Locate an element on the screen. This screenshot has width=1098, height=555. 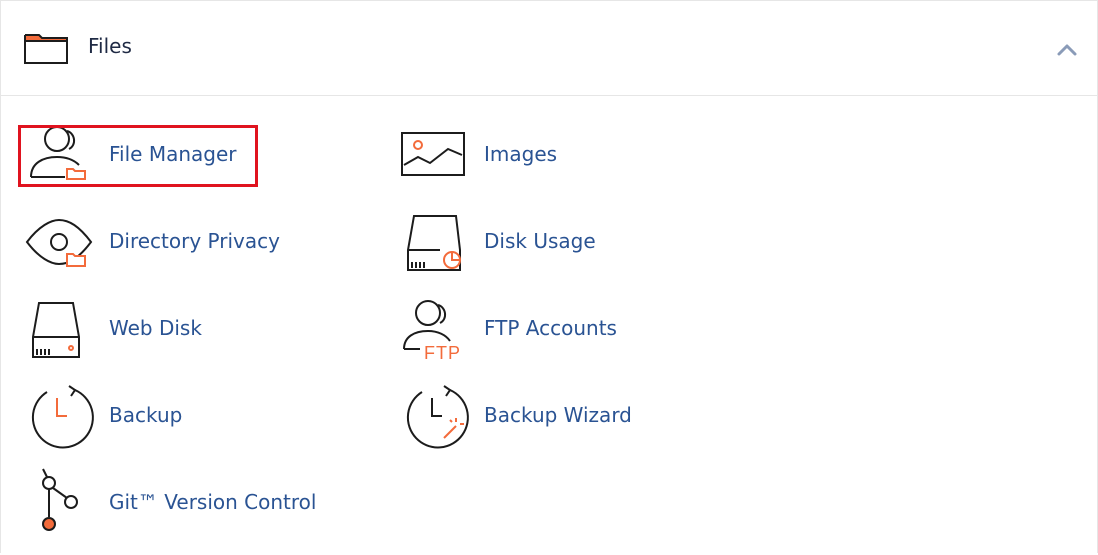
ftp-accounts-link: FTP FTP Accounts is located at coordinates (548, 329).